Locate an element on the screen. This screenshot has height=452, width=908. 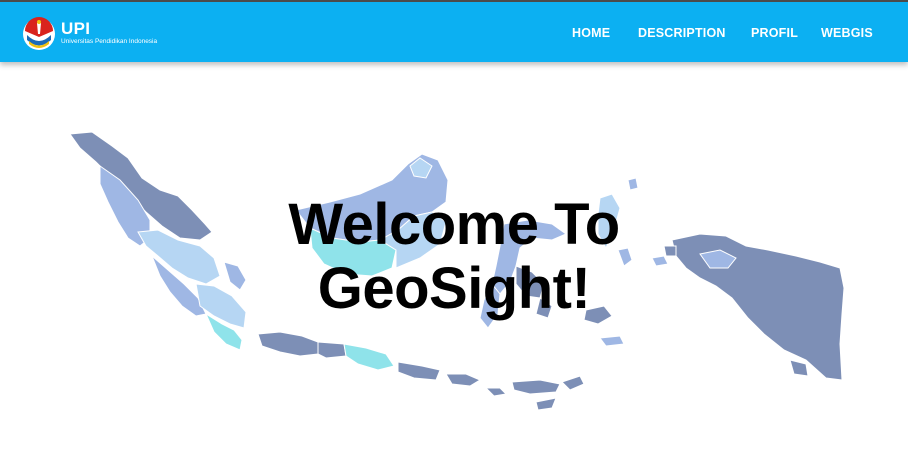
brand-subtitle: Universitas Pendidikan Indonesia is located at coordinates (109, 41).